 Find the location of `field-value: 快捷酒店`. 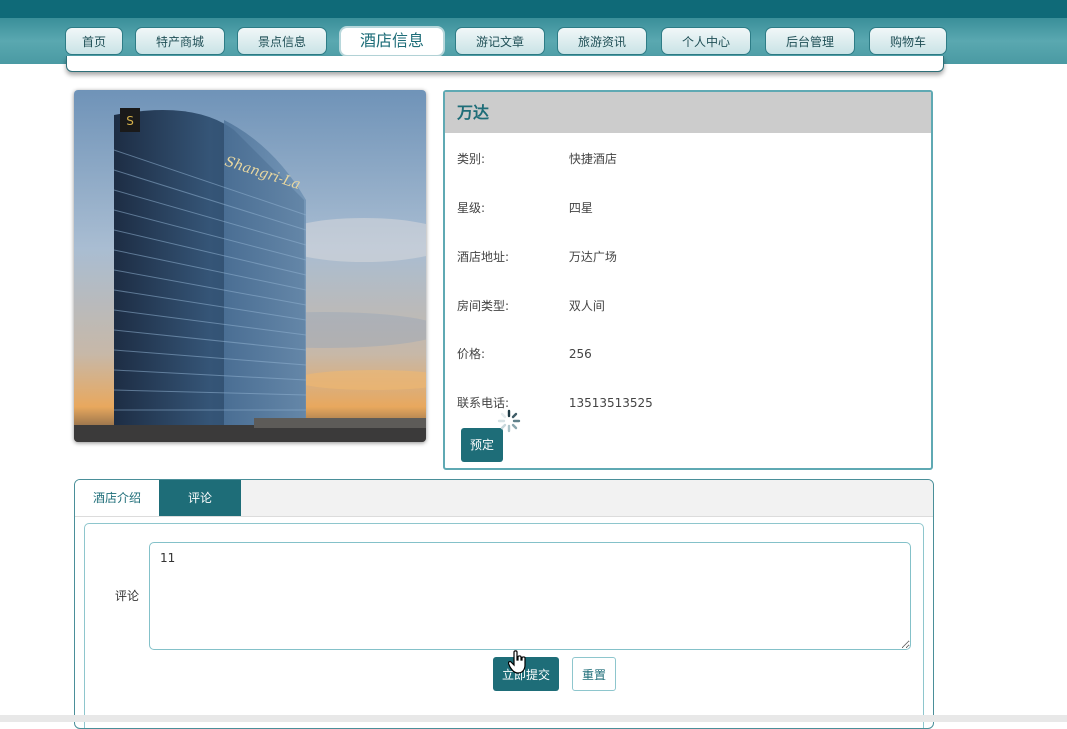

field-value: 快捷酒店 is located at coordinates (592, 159).